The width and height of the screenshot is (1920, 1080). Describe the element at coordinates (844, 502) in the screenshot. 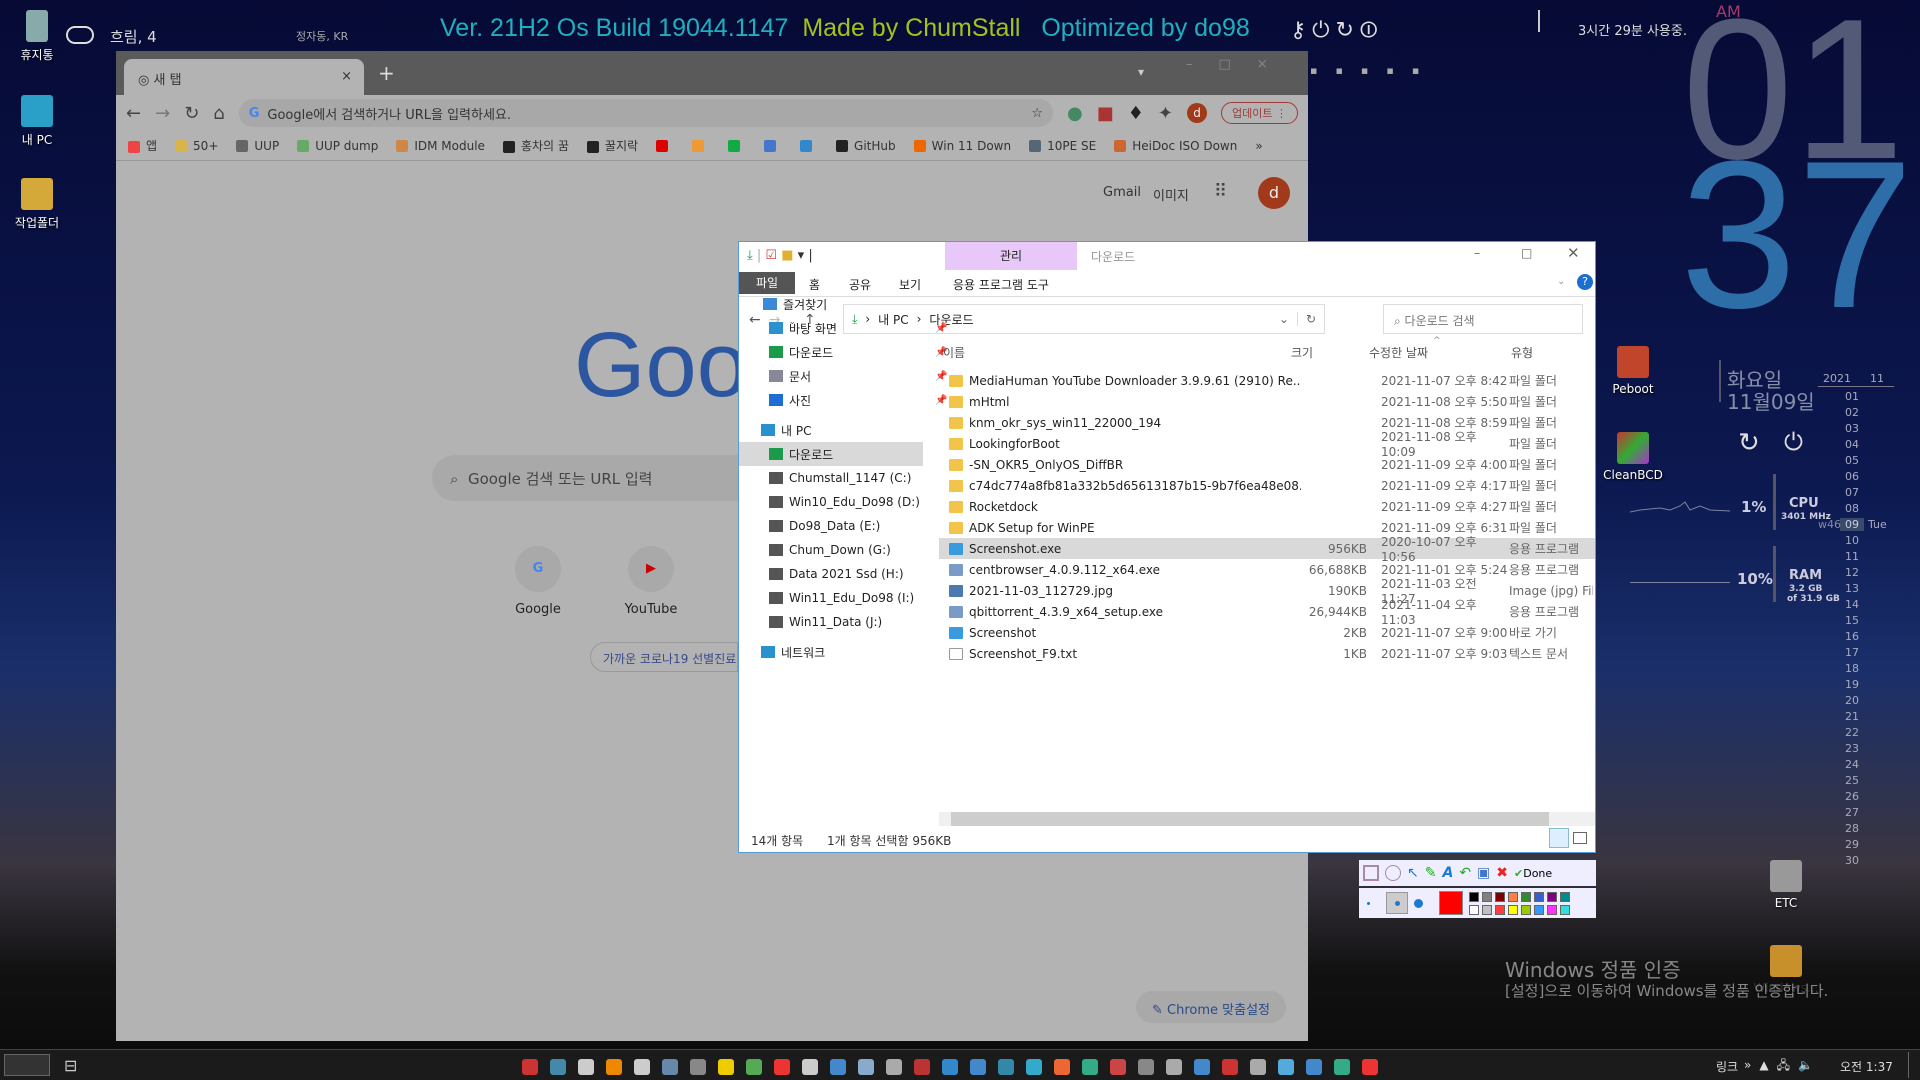

I see `nav-drive: Win10_Edu_Do98 (D:)` at that location.